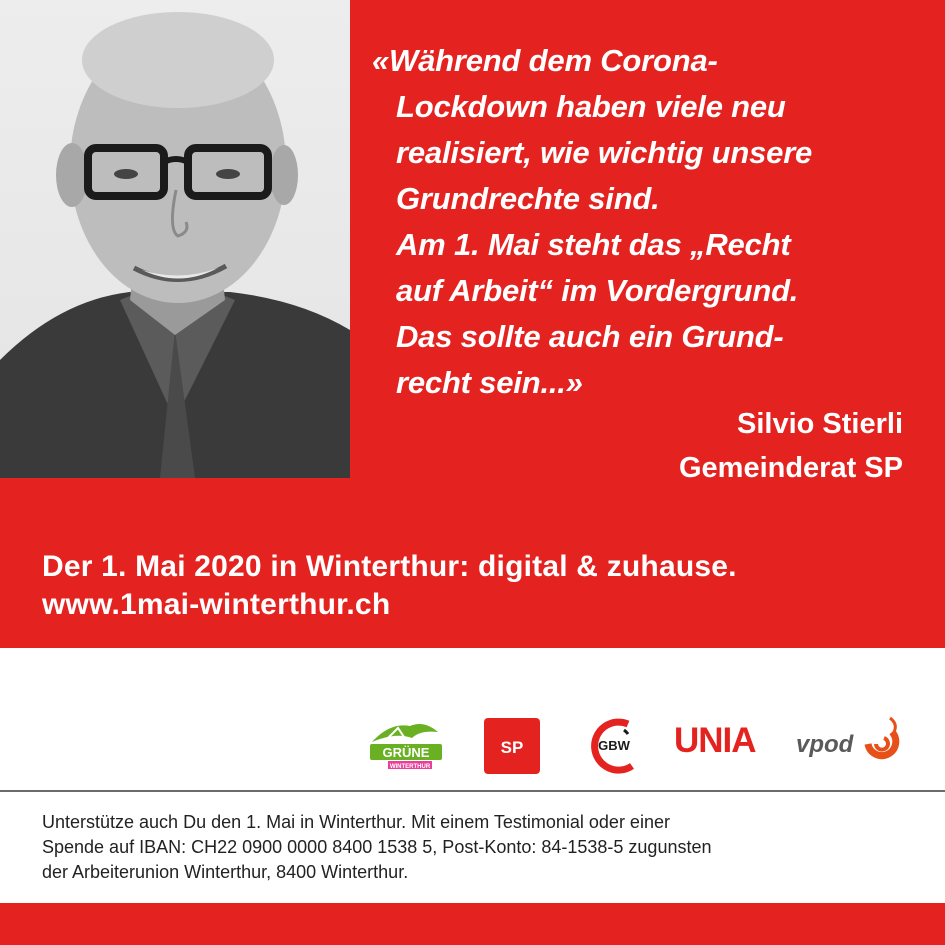 The image size is (945, 945). I want to click on sp-logo-text: SP, so click(512, 747).